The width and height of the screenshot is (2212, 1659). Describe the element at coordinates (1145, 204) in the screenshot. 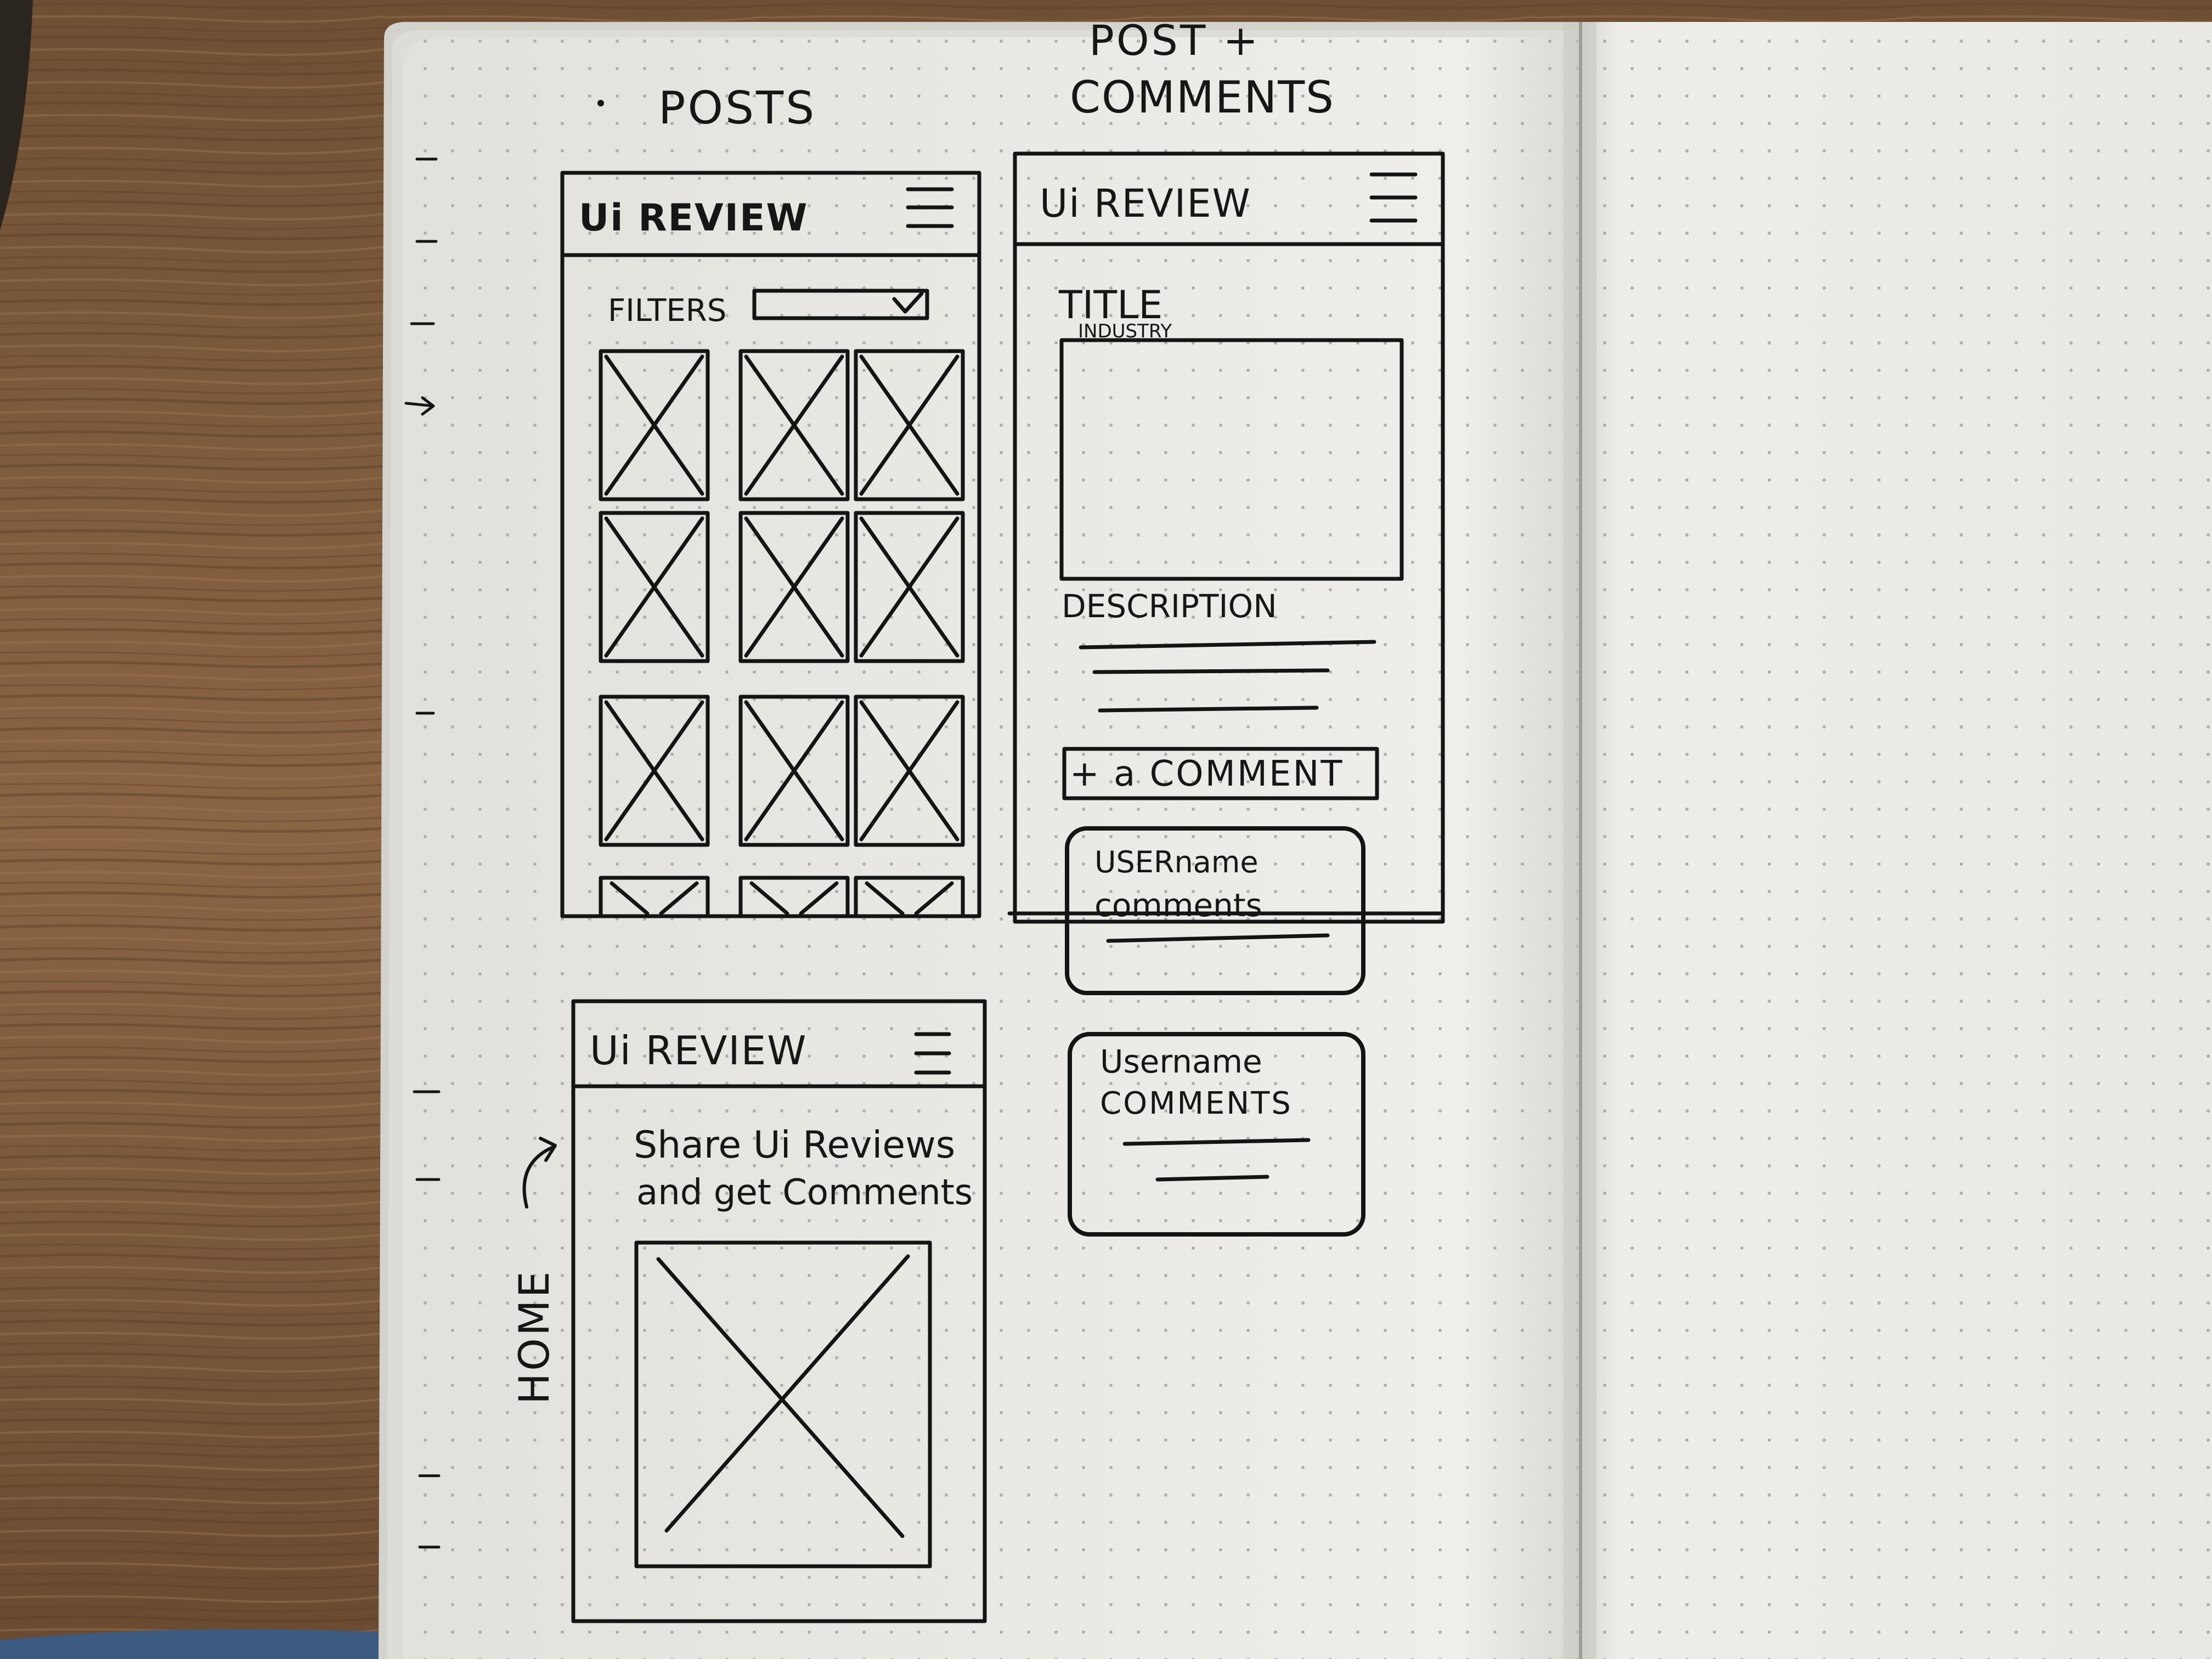

I see `post-brand: Ui REVIEW` at that location.